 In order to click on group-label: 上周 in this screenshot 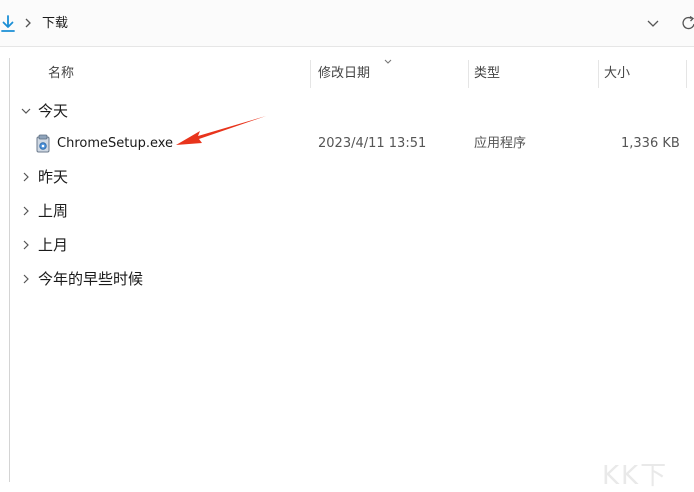, I will do `click(53, 211)`.